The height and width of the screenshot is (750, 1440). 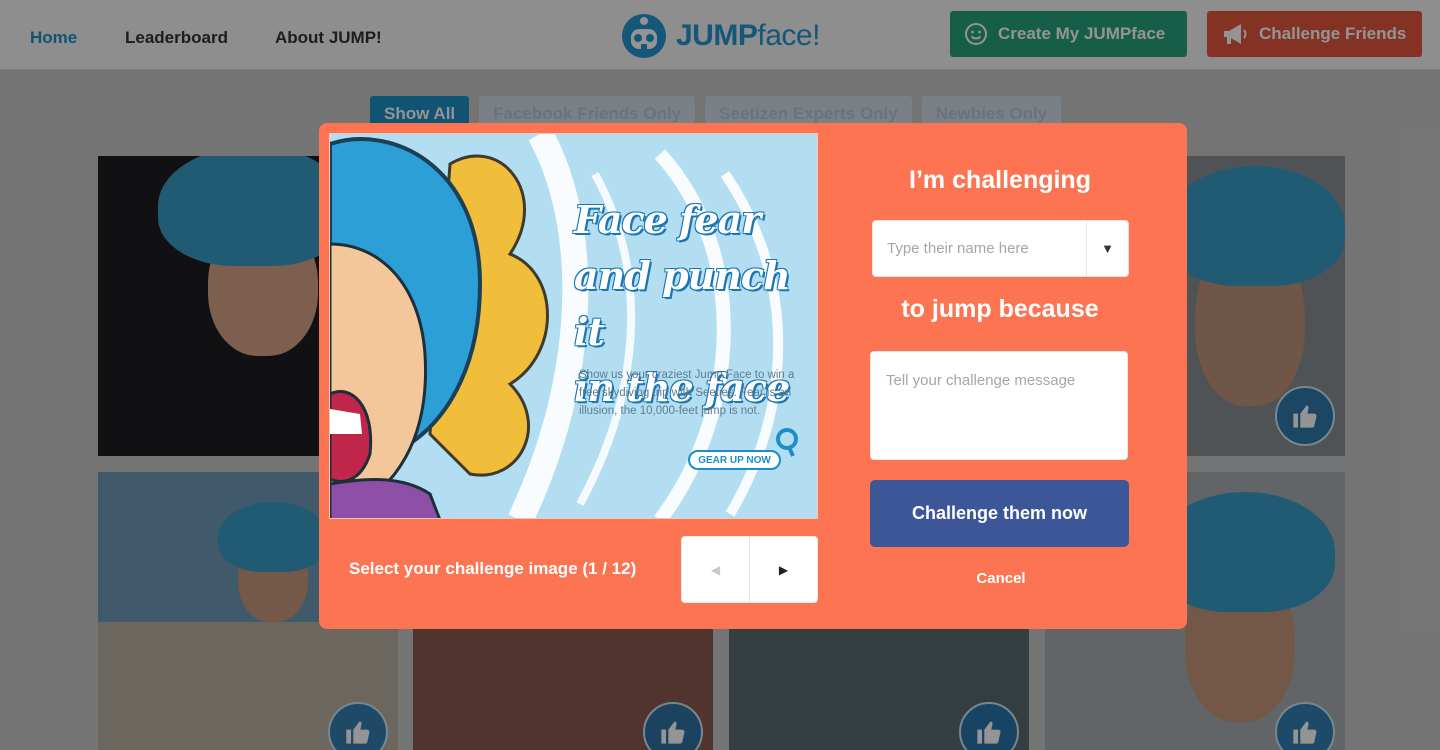 I want to click on poster-cta-badge: GEAR UP NOW, so click(x=734, y=460).